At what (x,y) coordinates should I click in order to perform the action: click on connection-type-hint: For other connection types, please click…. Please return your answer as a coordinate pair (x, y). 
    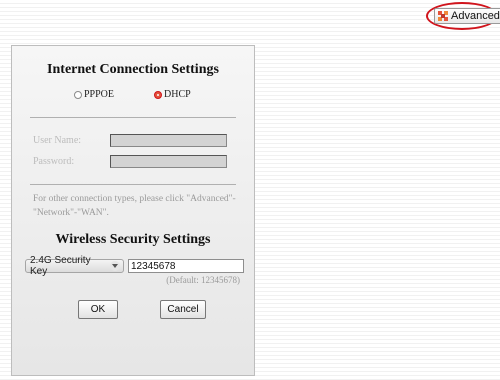
    Looking at the image, I should click on (134, 206).